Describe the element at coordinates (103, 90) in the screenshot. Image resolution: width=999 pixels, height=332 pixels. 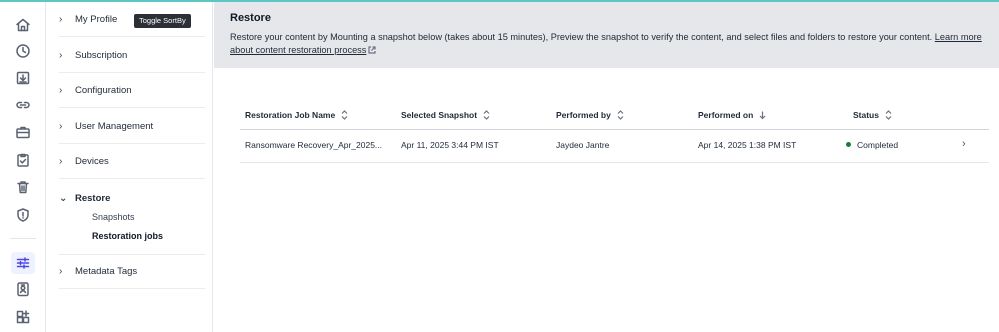
I see `sidebar-item-label: Configuration` at that location.